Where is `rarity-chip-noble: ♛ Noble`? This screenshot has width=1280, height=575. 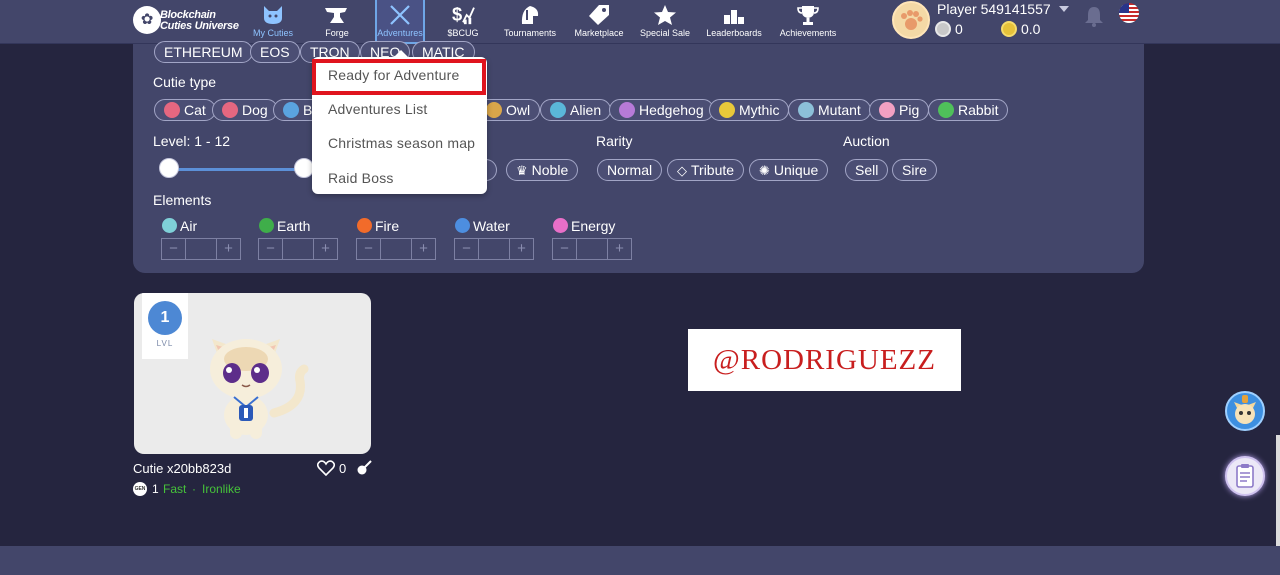
rarity-chip-noble: ♛ Noble is located at coordinates (542, 170).